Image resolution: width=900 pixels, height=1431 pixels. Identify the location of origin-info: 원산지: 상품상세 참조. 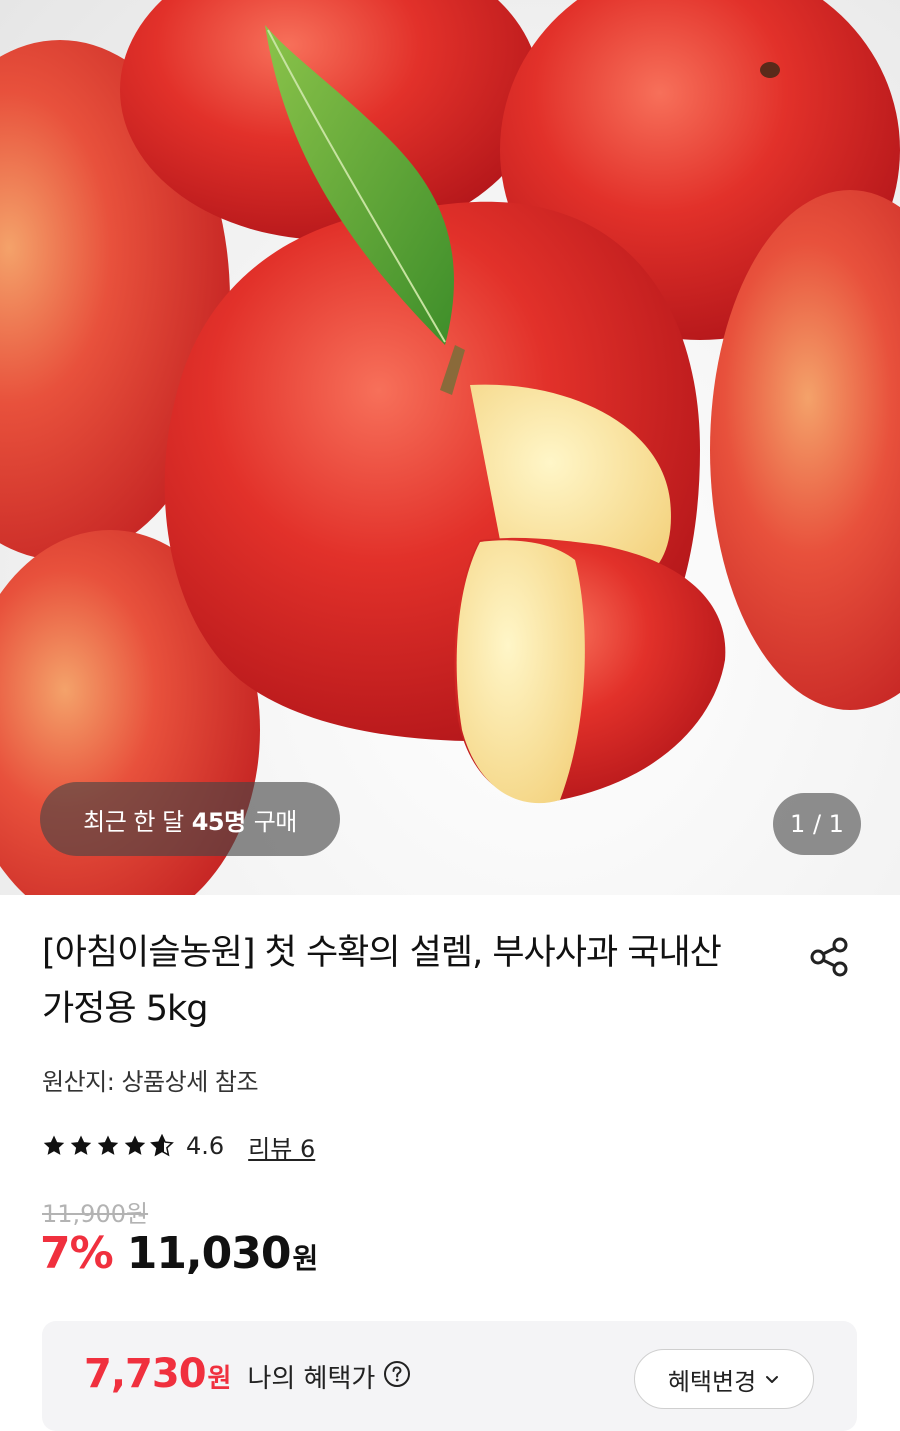
(150, 1082).